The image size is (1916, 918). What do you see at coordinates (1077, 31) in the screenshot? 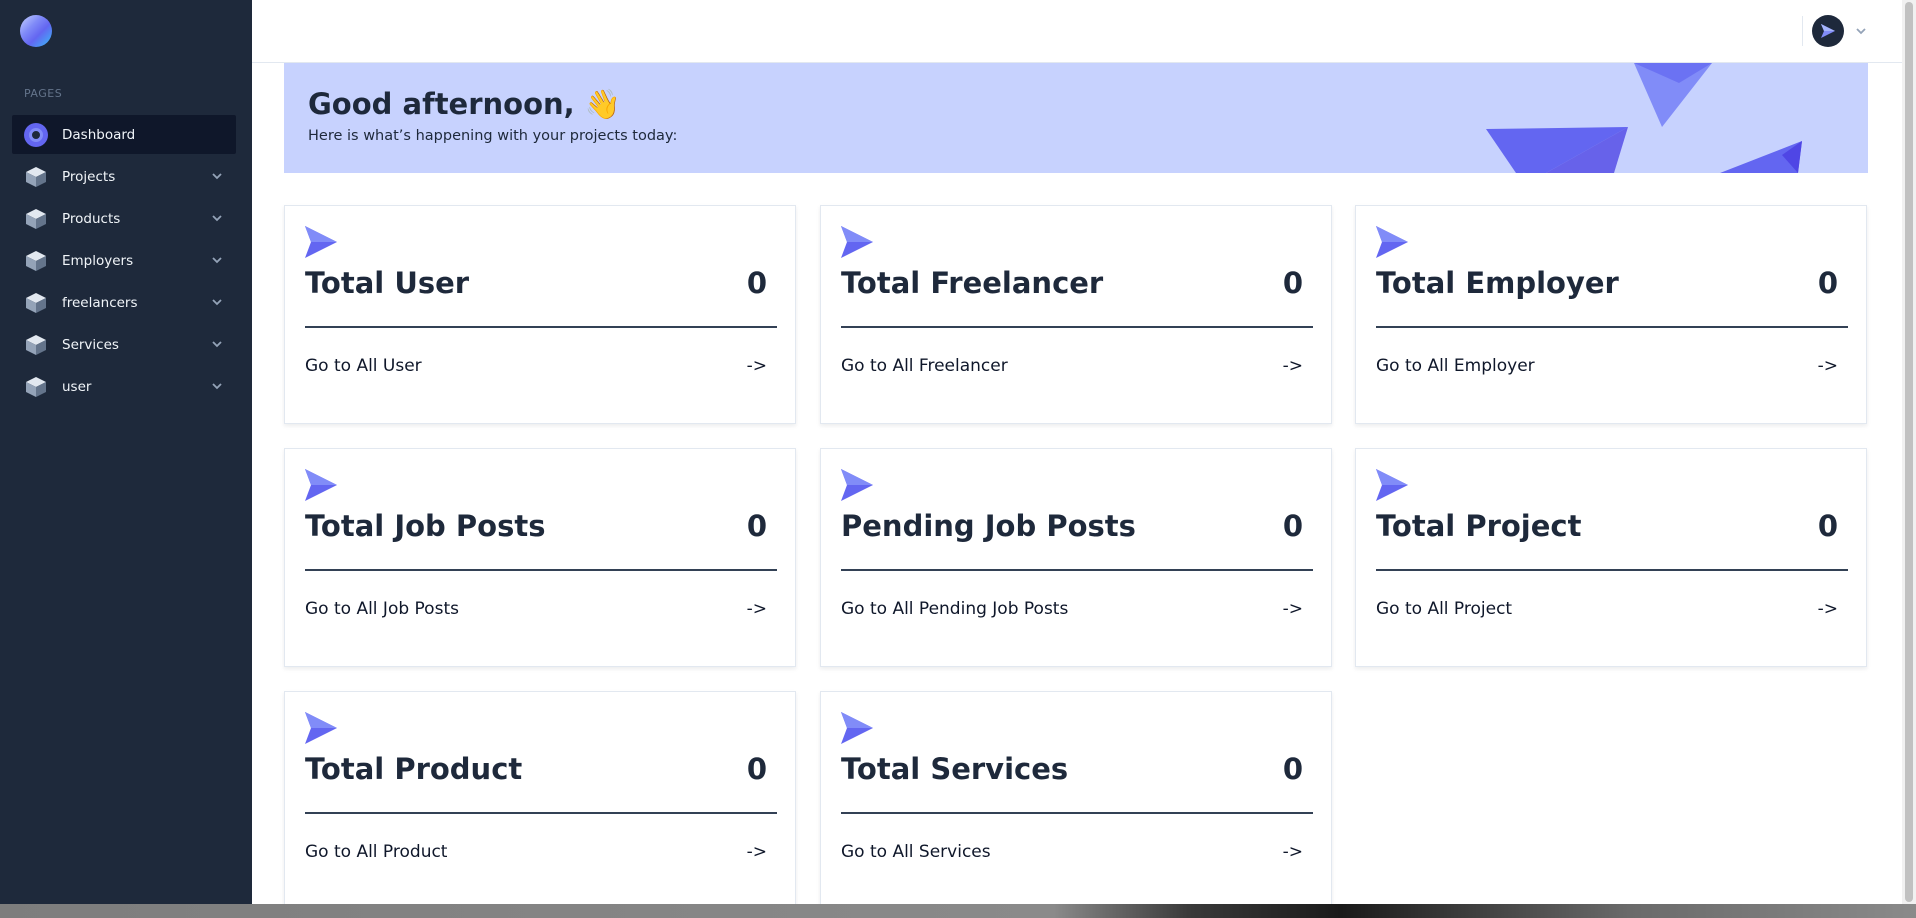
I see `top-header` at bounding box center [1077, 31].